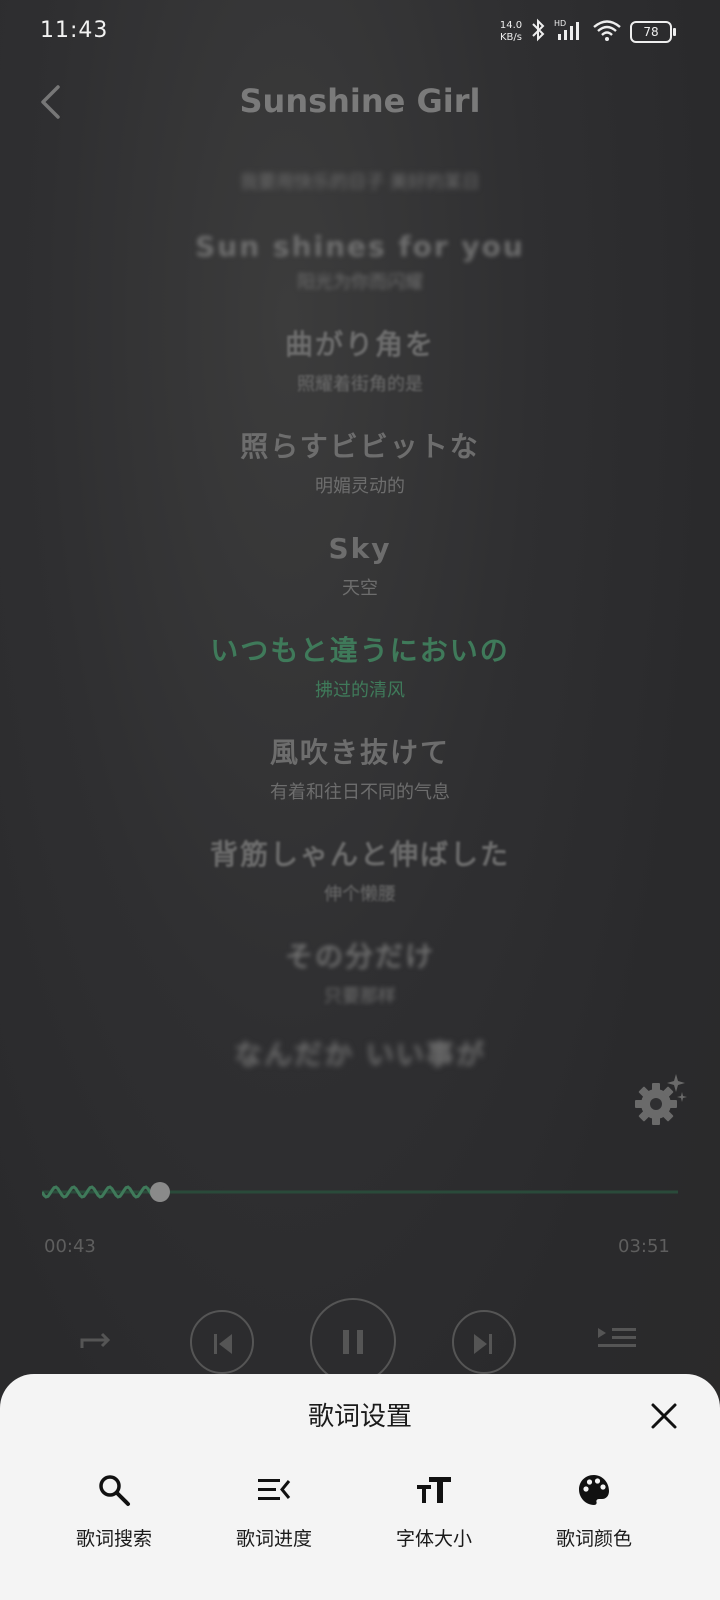  I want to click on svg-text: HD, so click(560, 23).